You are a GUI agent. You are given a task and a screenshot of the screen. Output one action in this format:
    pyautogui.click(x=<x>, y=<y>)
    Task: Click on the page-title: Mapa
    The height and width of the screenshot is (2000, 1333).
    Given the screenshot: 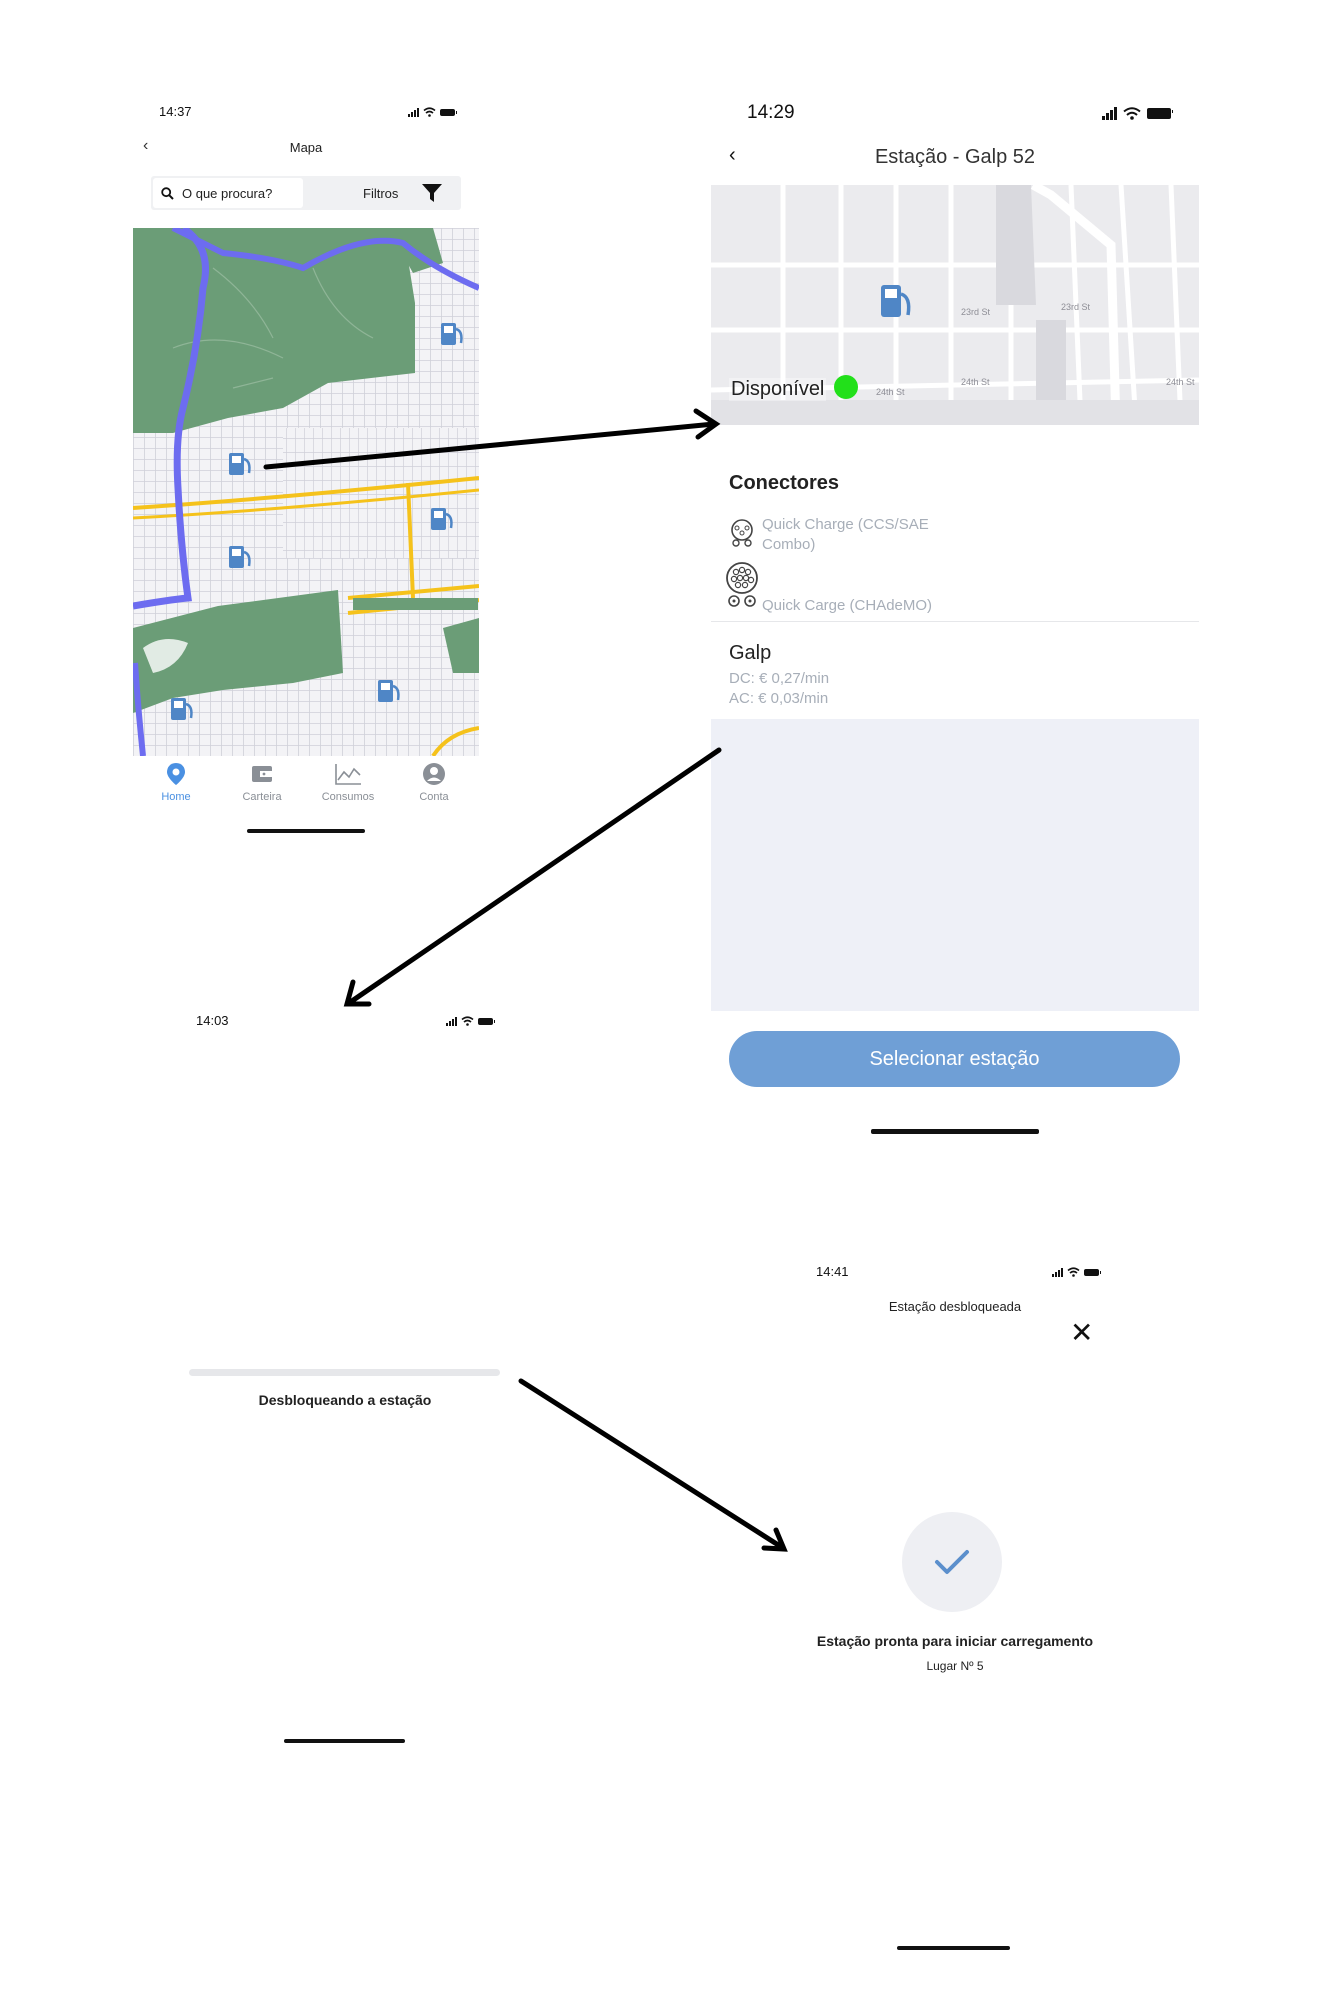 What is the action you would take?
    pyautogui.click(x=306, y=147)
    